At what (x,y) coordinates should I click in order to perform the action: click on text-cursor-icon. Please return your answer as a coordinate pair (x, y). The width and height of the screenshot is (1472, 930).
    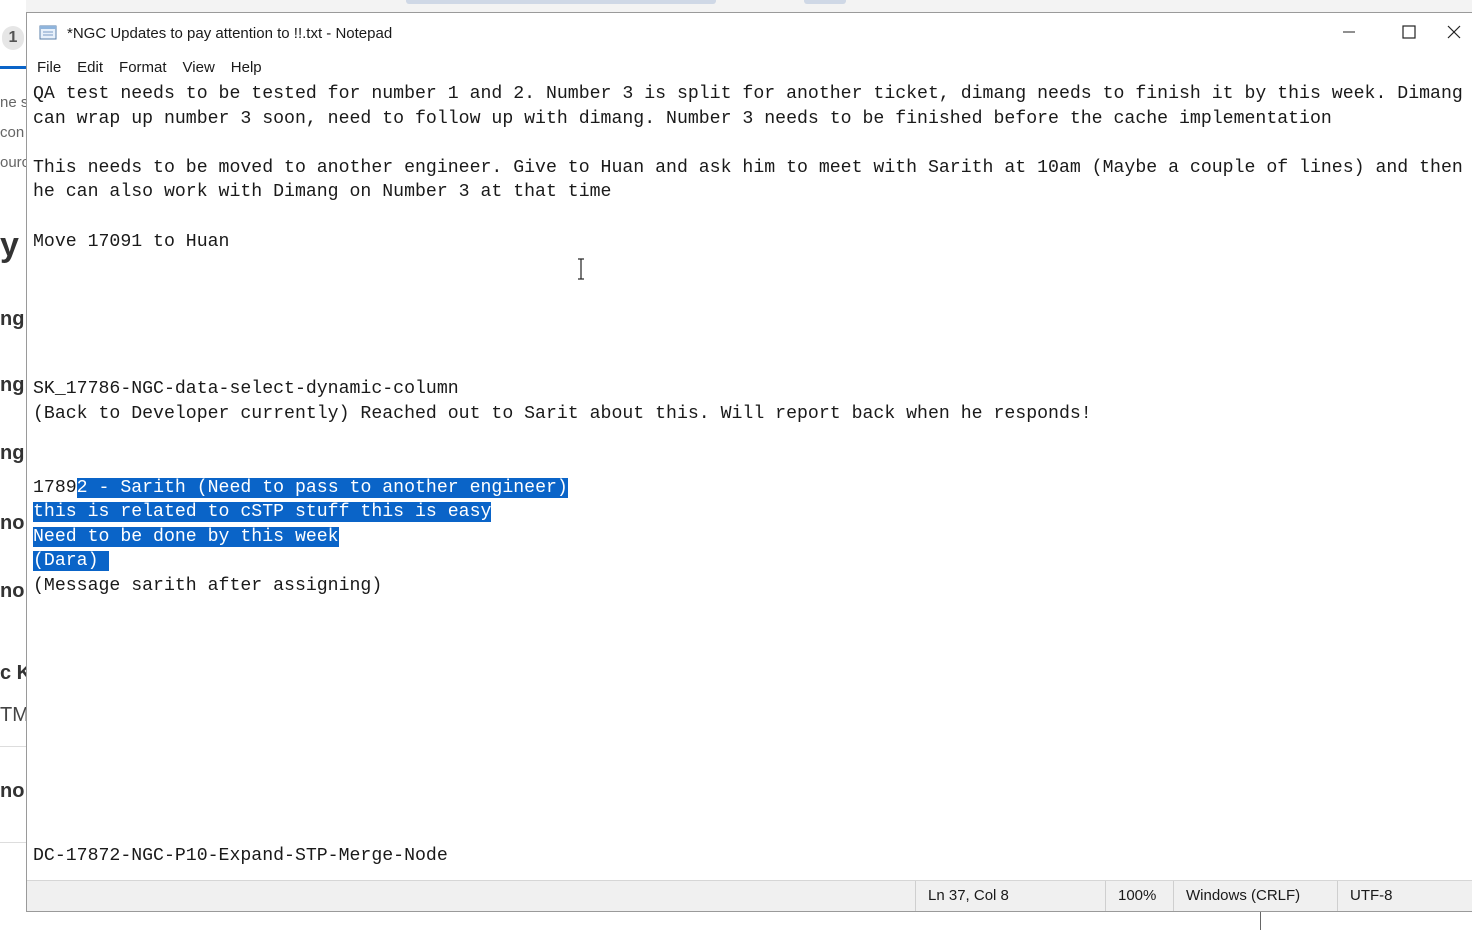
    Looking at the image, I should click on (581, 269).